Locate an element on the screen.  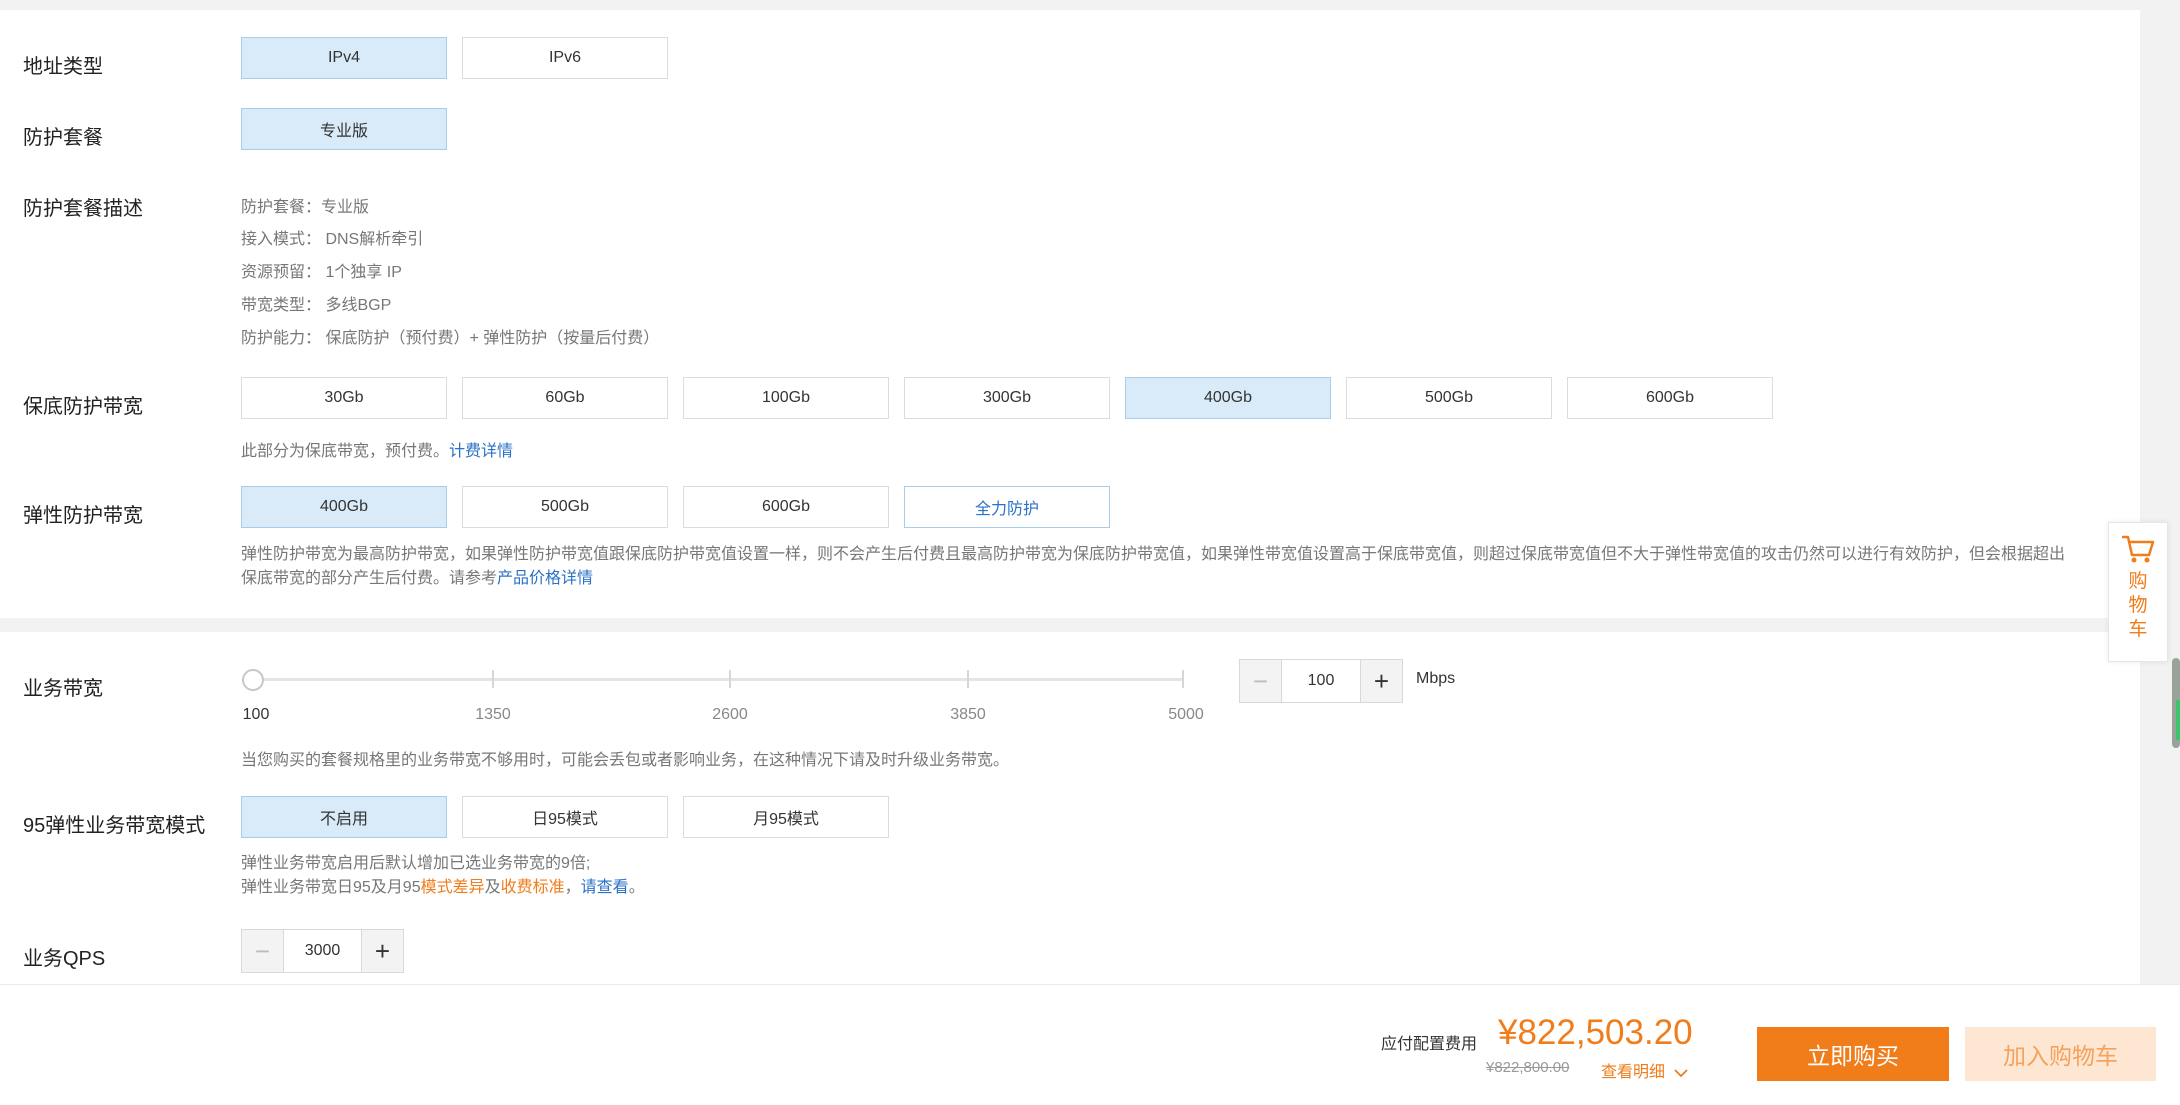
elastic-mode-monthly-option: 月95模式 is located at coordinates (786, 817).